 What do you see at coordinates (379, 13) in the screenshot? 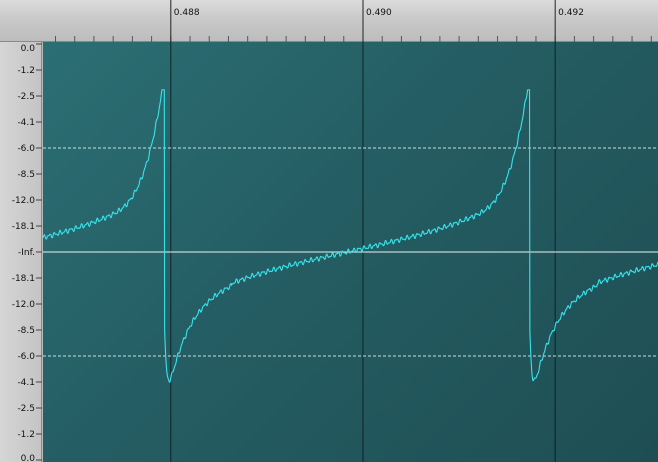
I see `time-tick-label: 0.490` at bounding box center [379, 13].